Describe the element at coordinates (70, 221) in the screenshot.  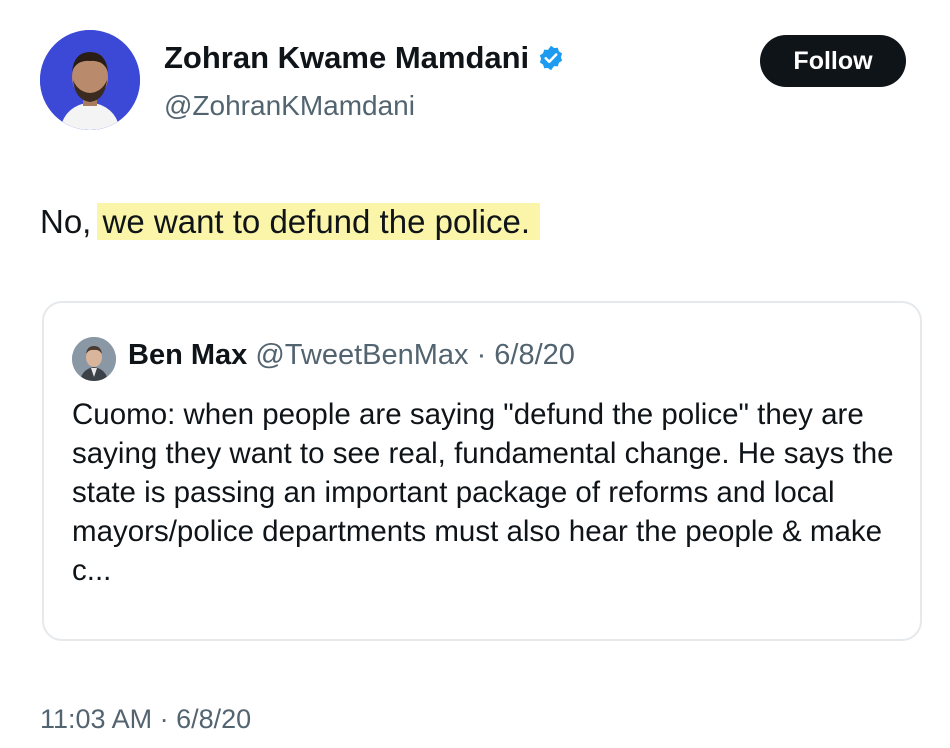
I see `tweet-text-prefix: No,` at that location.